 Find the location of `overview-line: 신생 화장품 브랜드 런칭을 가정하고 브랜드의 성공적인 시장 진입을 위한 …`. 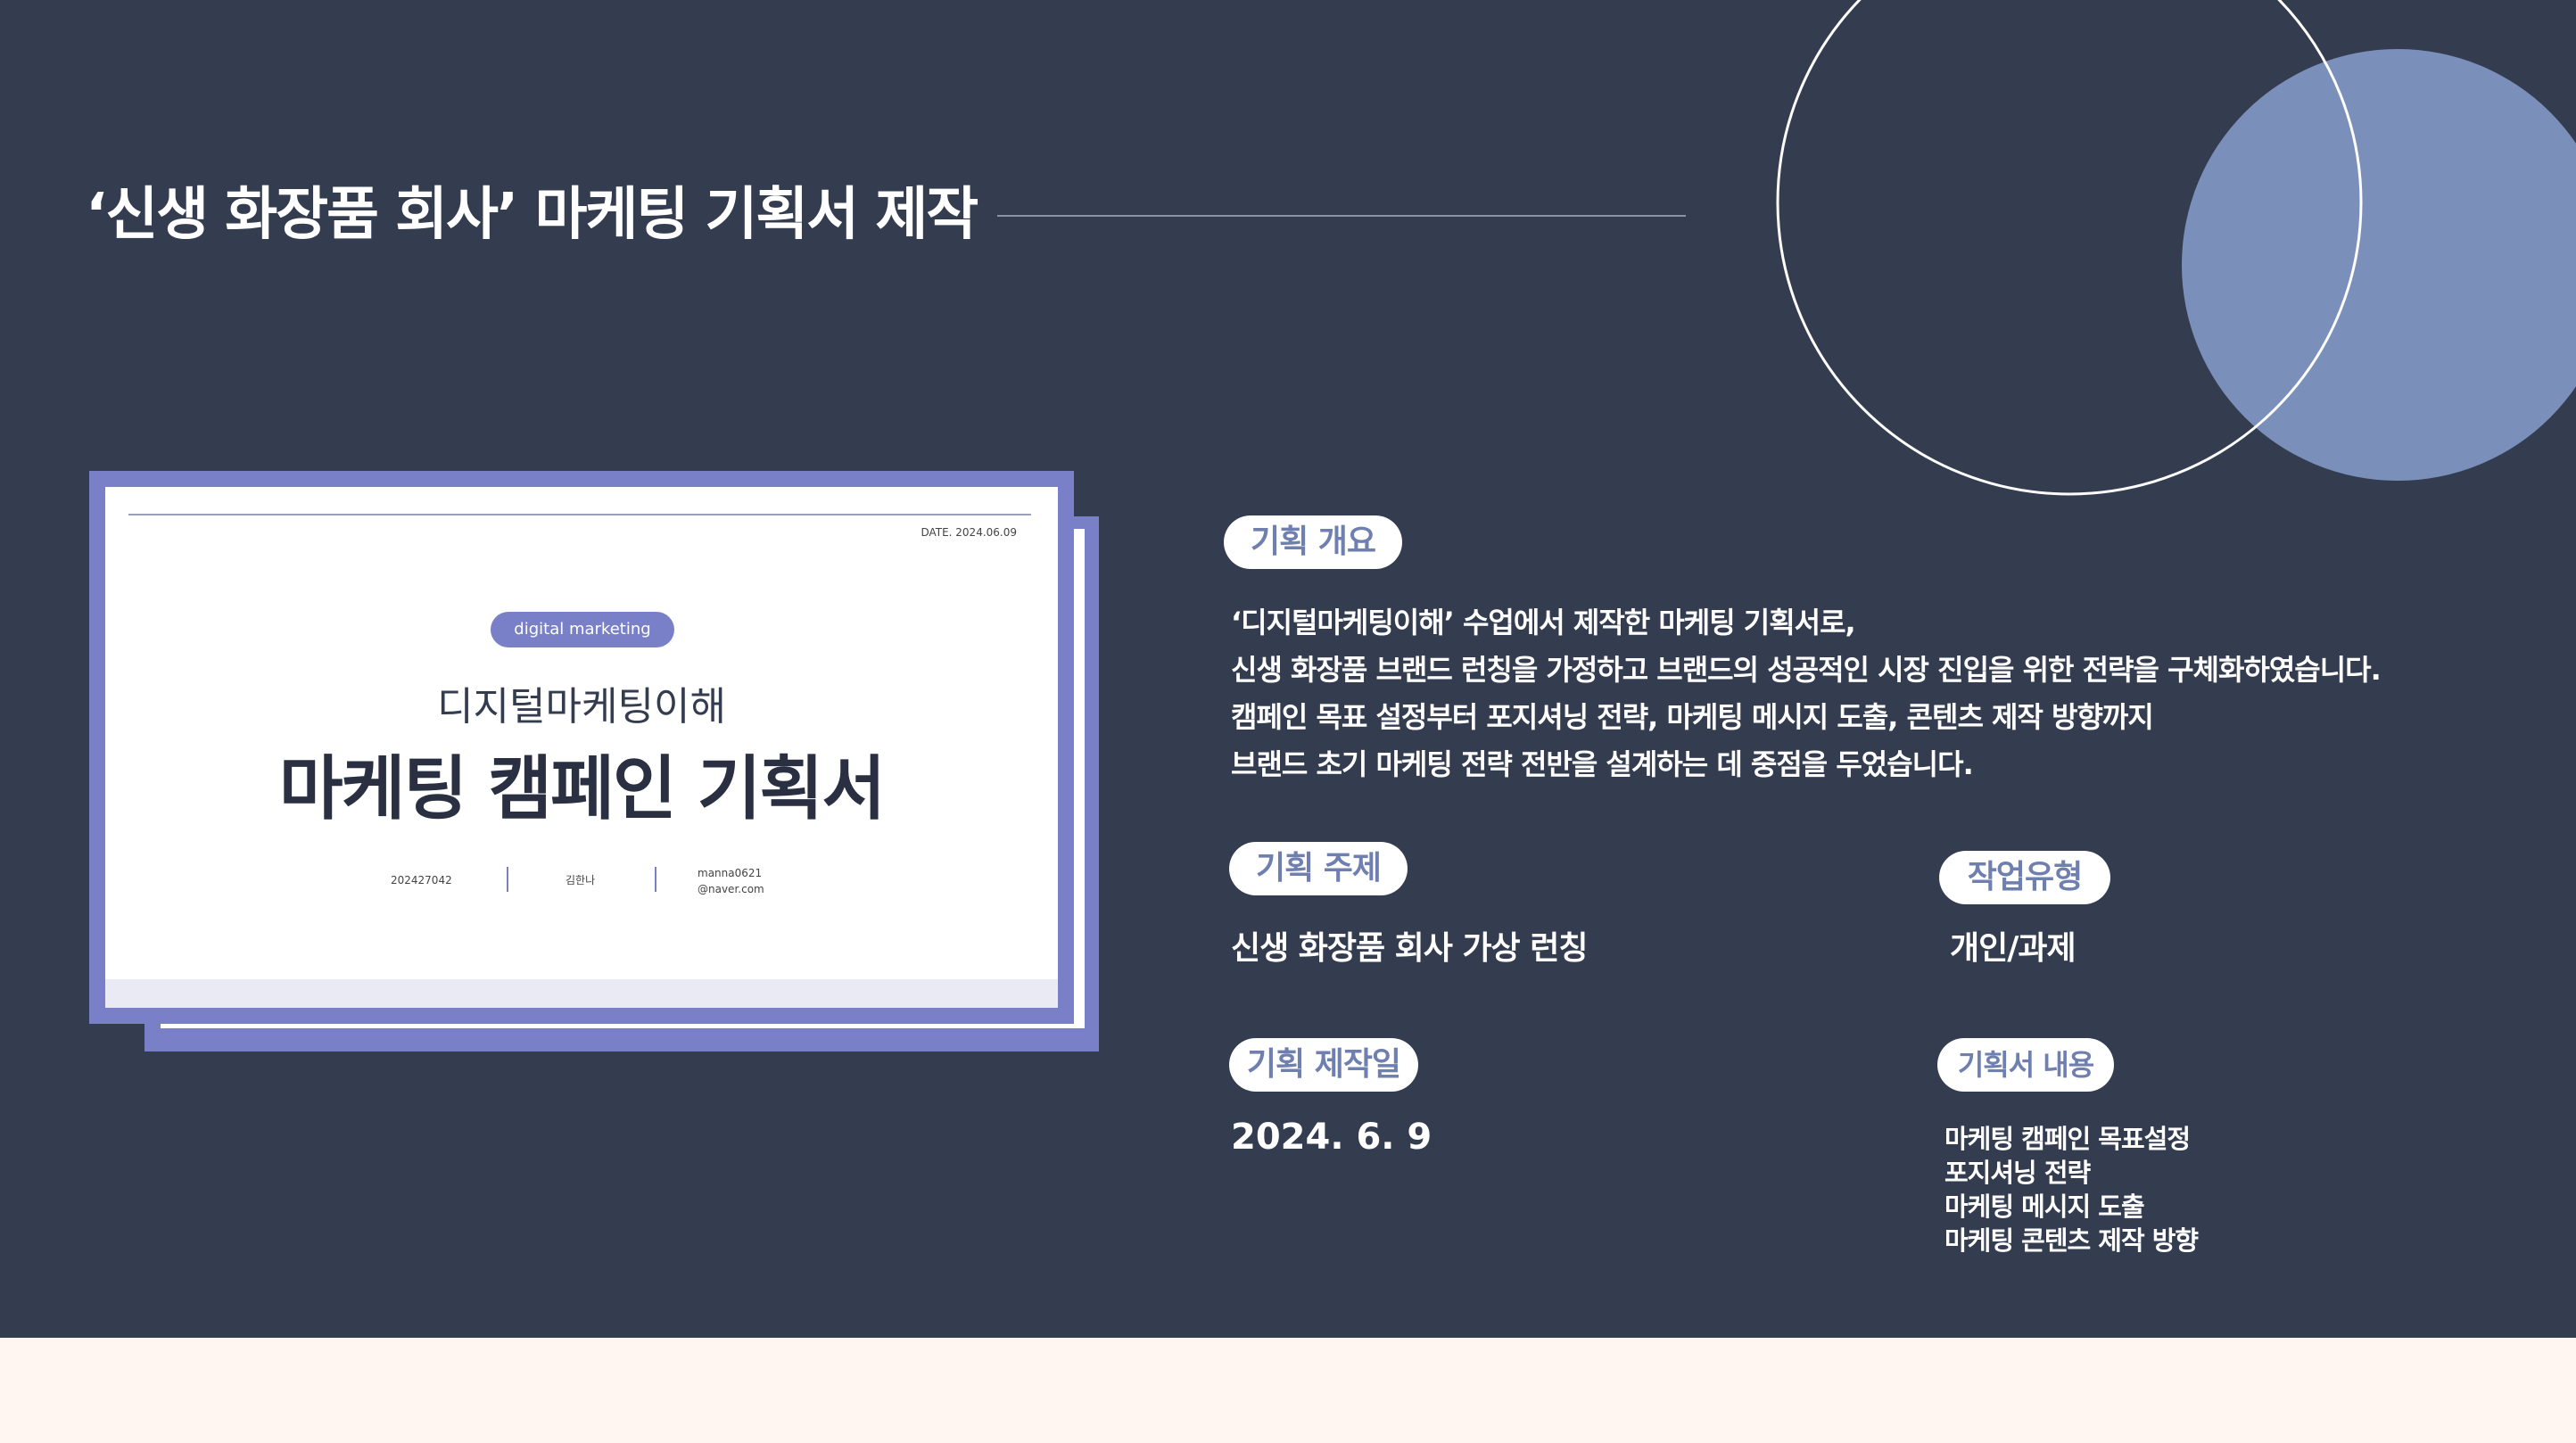

overview-line: 신생 화장품 브랜드 런칭을 가정하고 브랜드의 성공적인 시장 진입을 위한 … is located at coordinates (1807, 670).